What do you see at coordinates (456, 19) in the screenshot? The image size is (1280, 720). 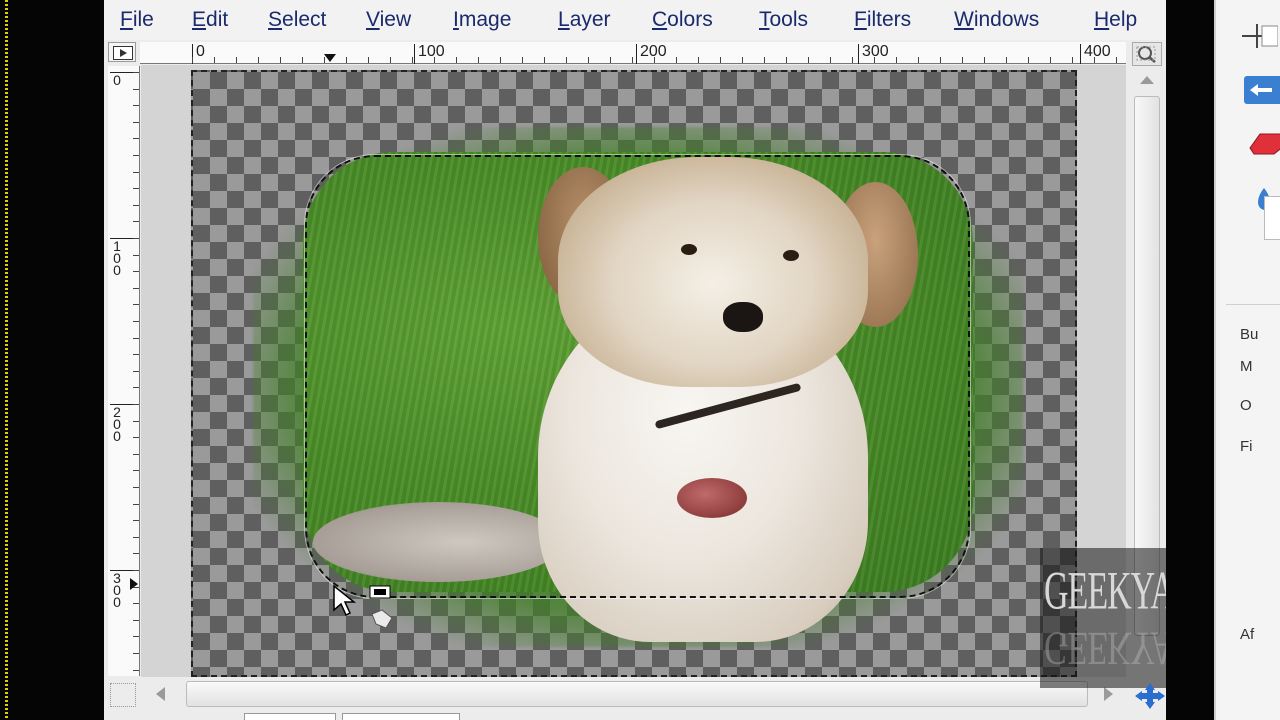 I see `menu-mnemonic: I` at bounding box center [456, 19].